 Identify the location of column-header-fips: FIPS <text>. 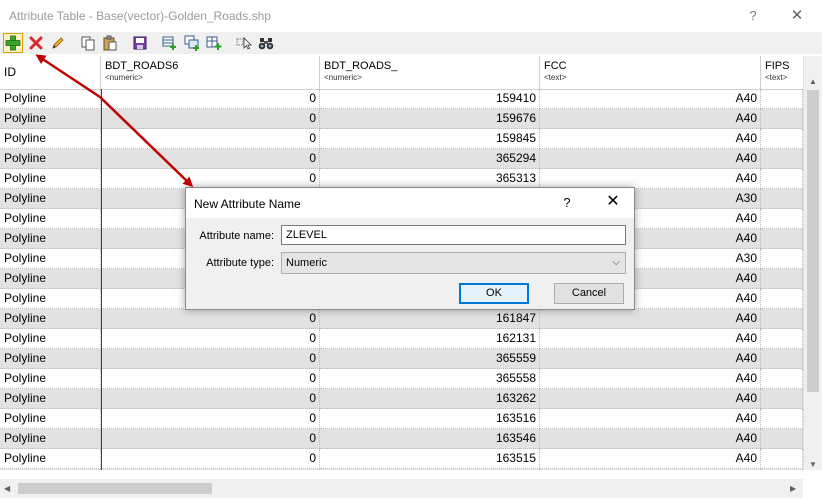
(782, 72).